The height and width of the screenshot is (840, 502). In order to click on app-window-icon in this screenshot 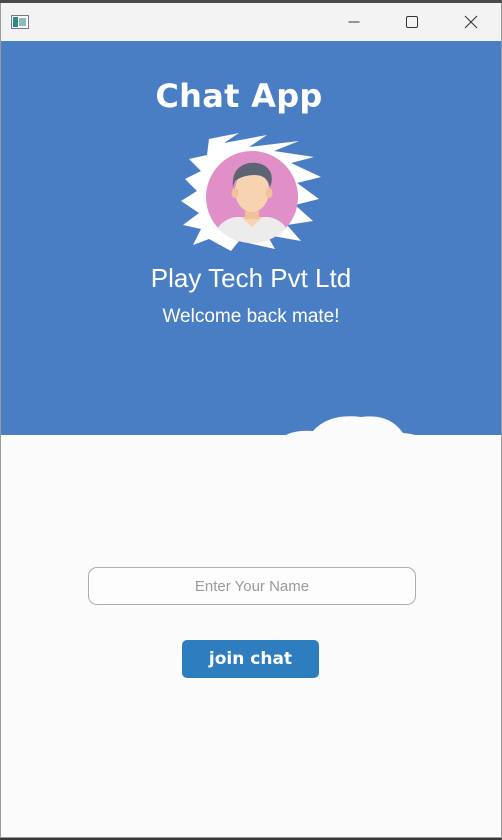, I will do `click(20, 22)`.